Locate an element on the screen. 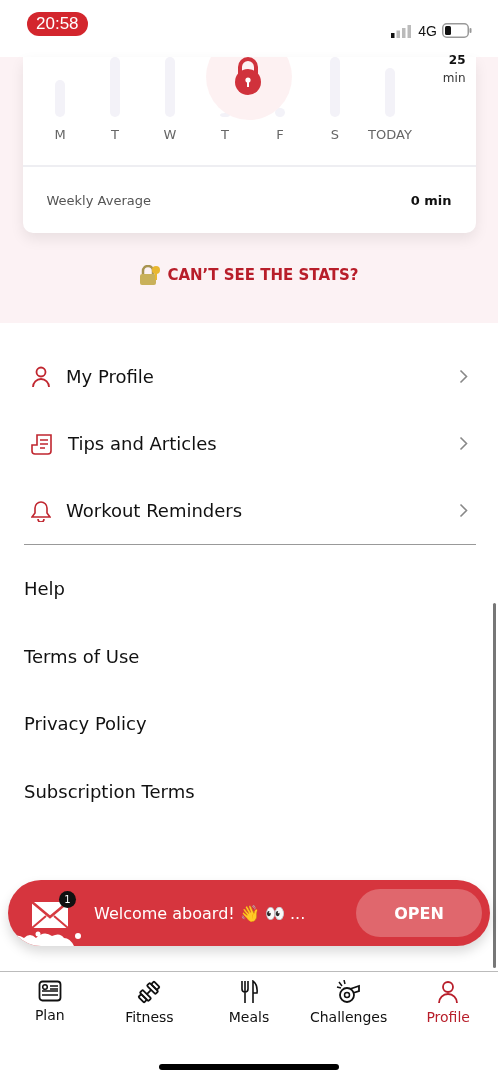  day-label: F is located at coordinates (280, 134).